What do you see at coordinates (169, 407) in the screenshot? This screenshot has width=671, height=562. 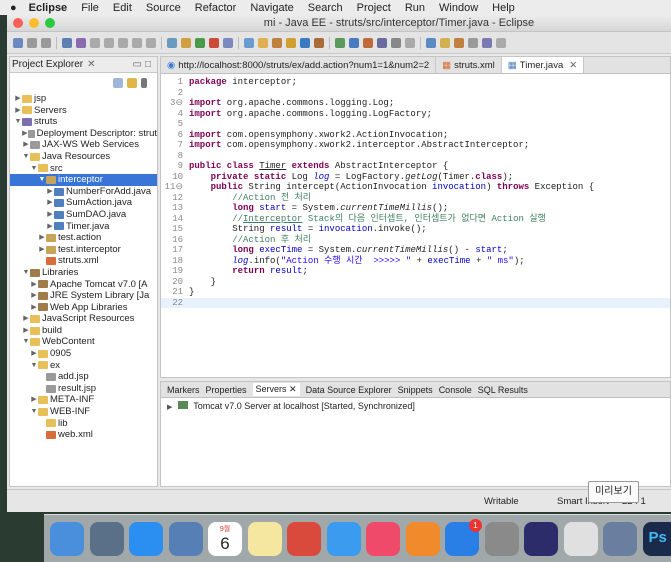 I see `expand-arrow-icon: ▶` at bounding box center [169, 407].